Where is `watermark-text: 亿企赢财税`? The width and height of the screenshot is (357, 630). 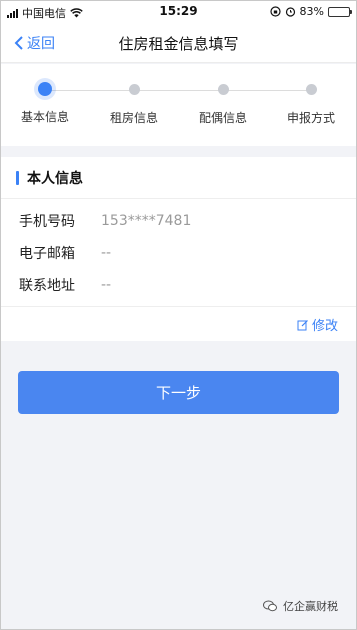 watermark-text: 亿企赢财税 is located at coordinates (310, 606).